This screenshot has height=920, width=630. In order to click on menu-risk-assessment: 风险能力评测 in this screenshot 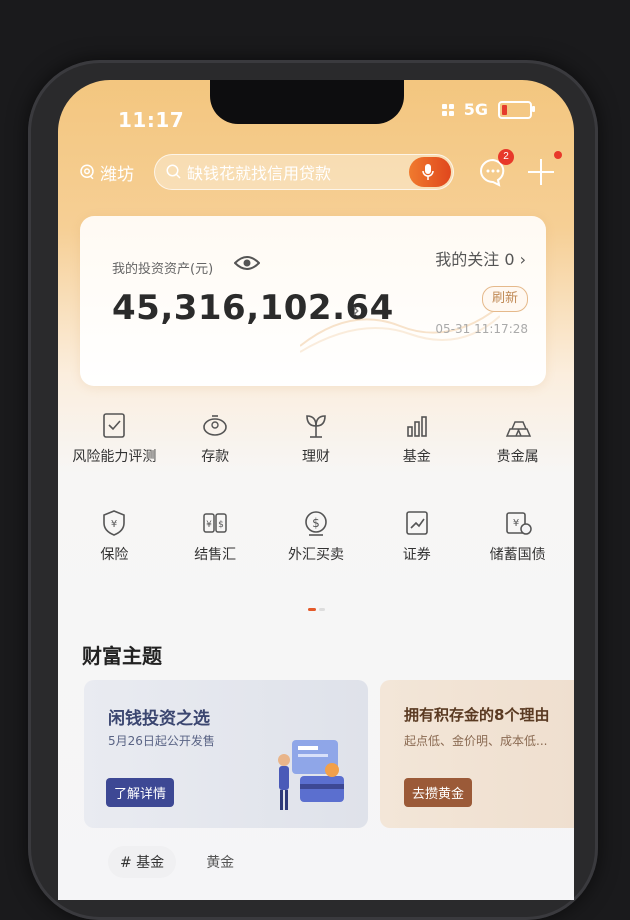, I will do `click(114, 438)`.